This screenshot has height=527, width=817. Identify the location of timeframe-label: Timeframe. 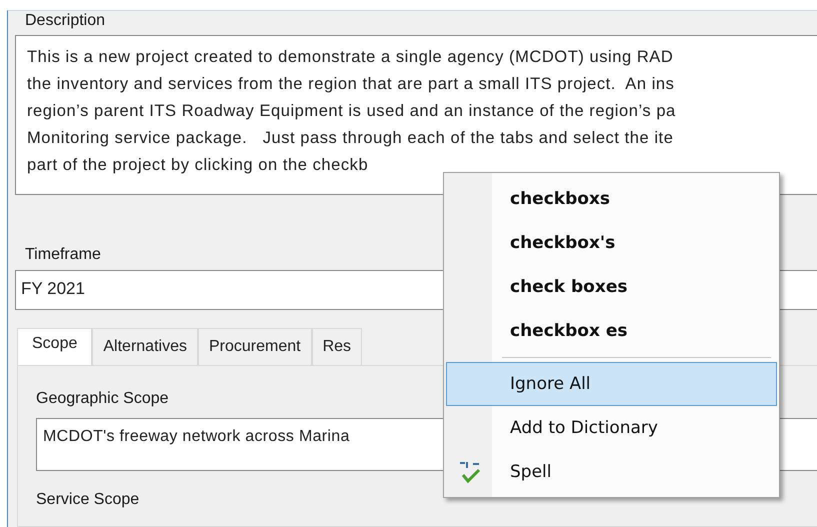
(62, 254).